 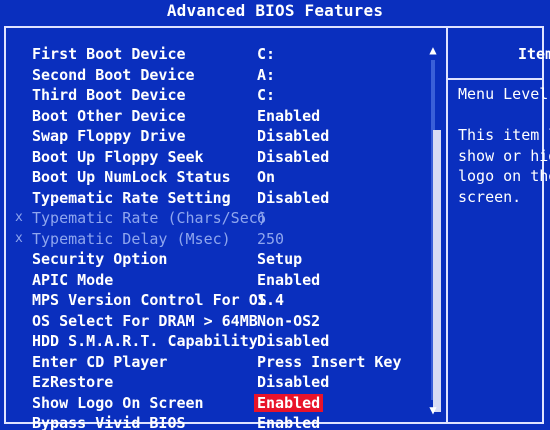 I want to click on scrollbar: ▲ ▼, so click(x=434, y=230).